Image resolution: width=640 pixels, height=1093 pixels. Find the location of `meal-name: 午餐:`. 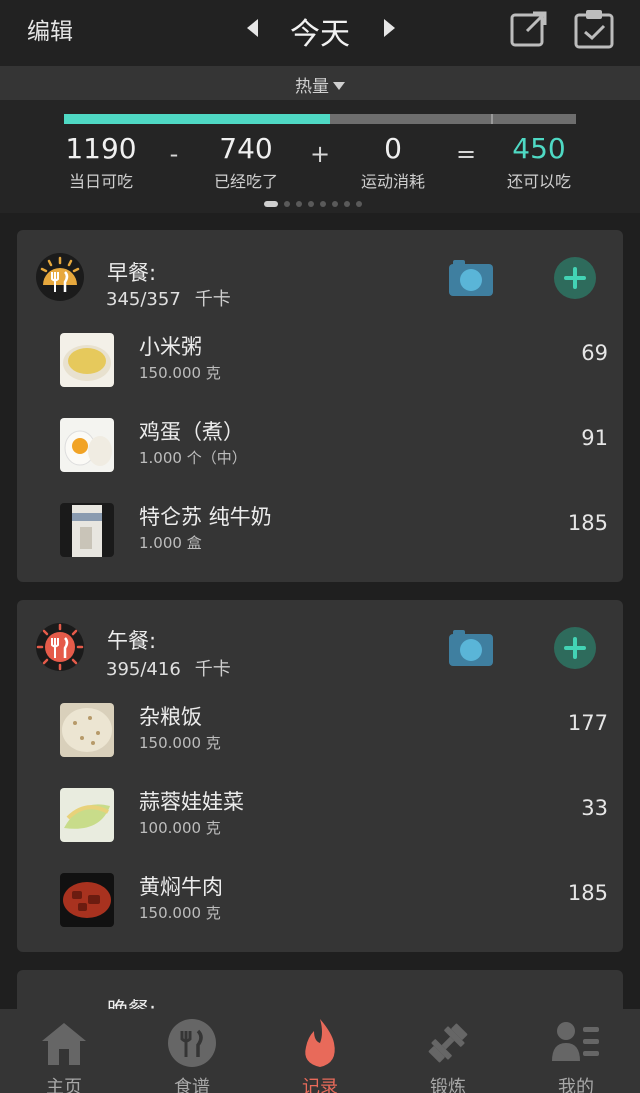

meal-name: 午餐: is located at coordinates (132, 641).